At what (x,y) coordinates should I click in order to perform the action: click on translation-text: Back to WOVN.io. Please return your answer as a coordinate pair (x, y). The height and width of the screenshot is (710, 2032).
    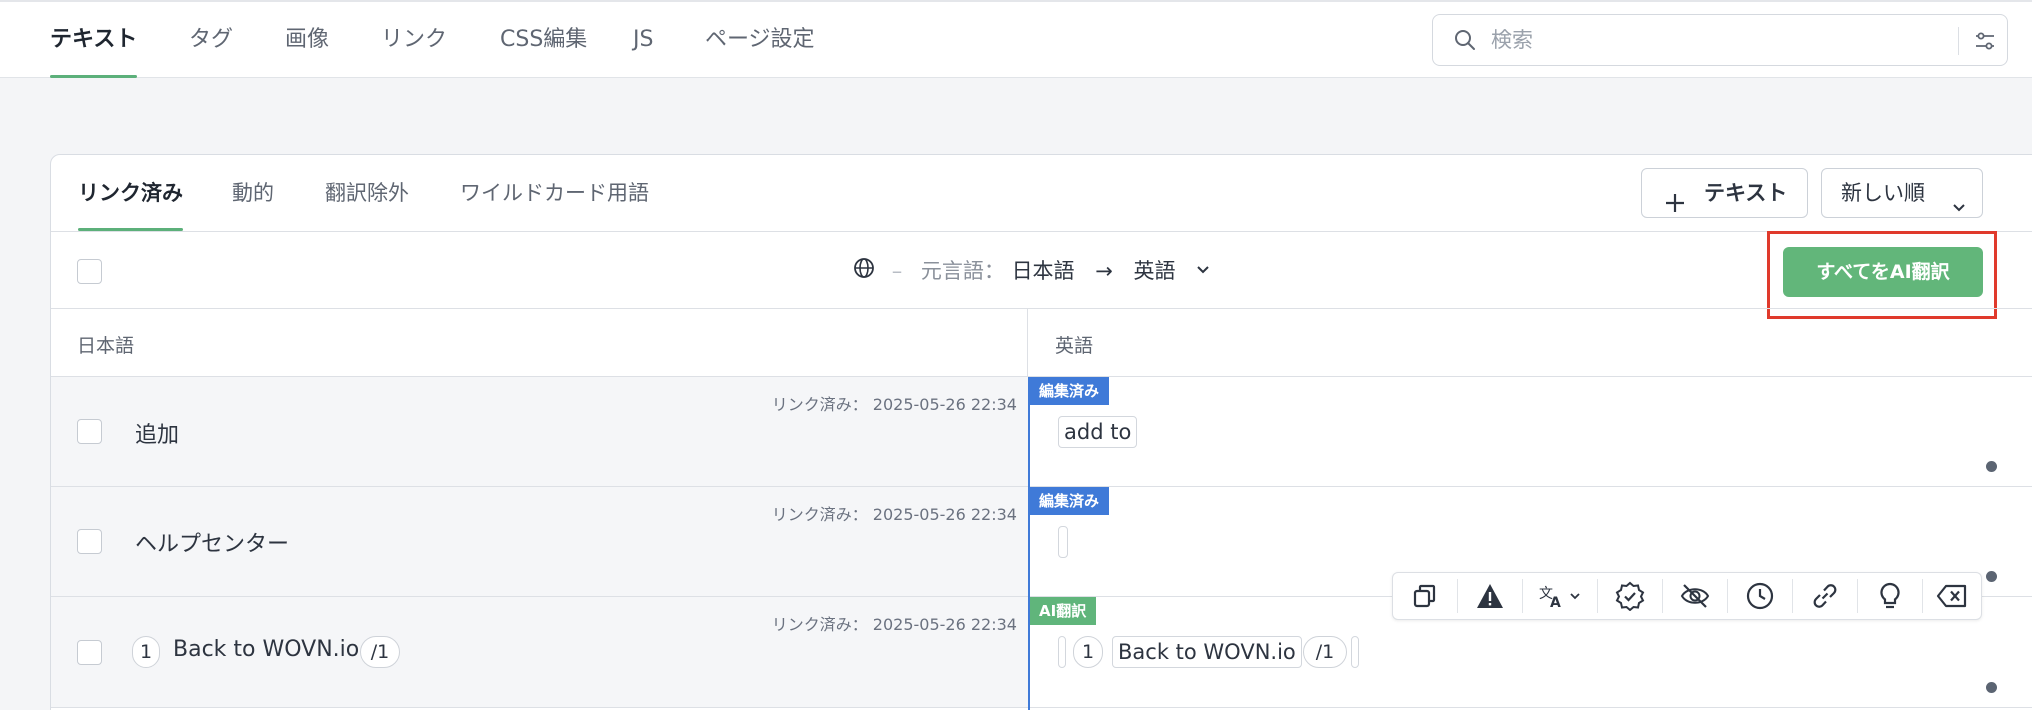
    Looking at the image, I should click on (1207, 652).